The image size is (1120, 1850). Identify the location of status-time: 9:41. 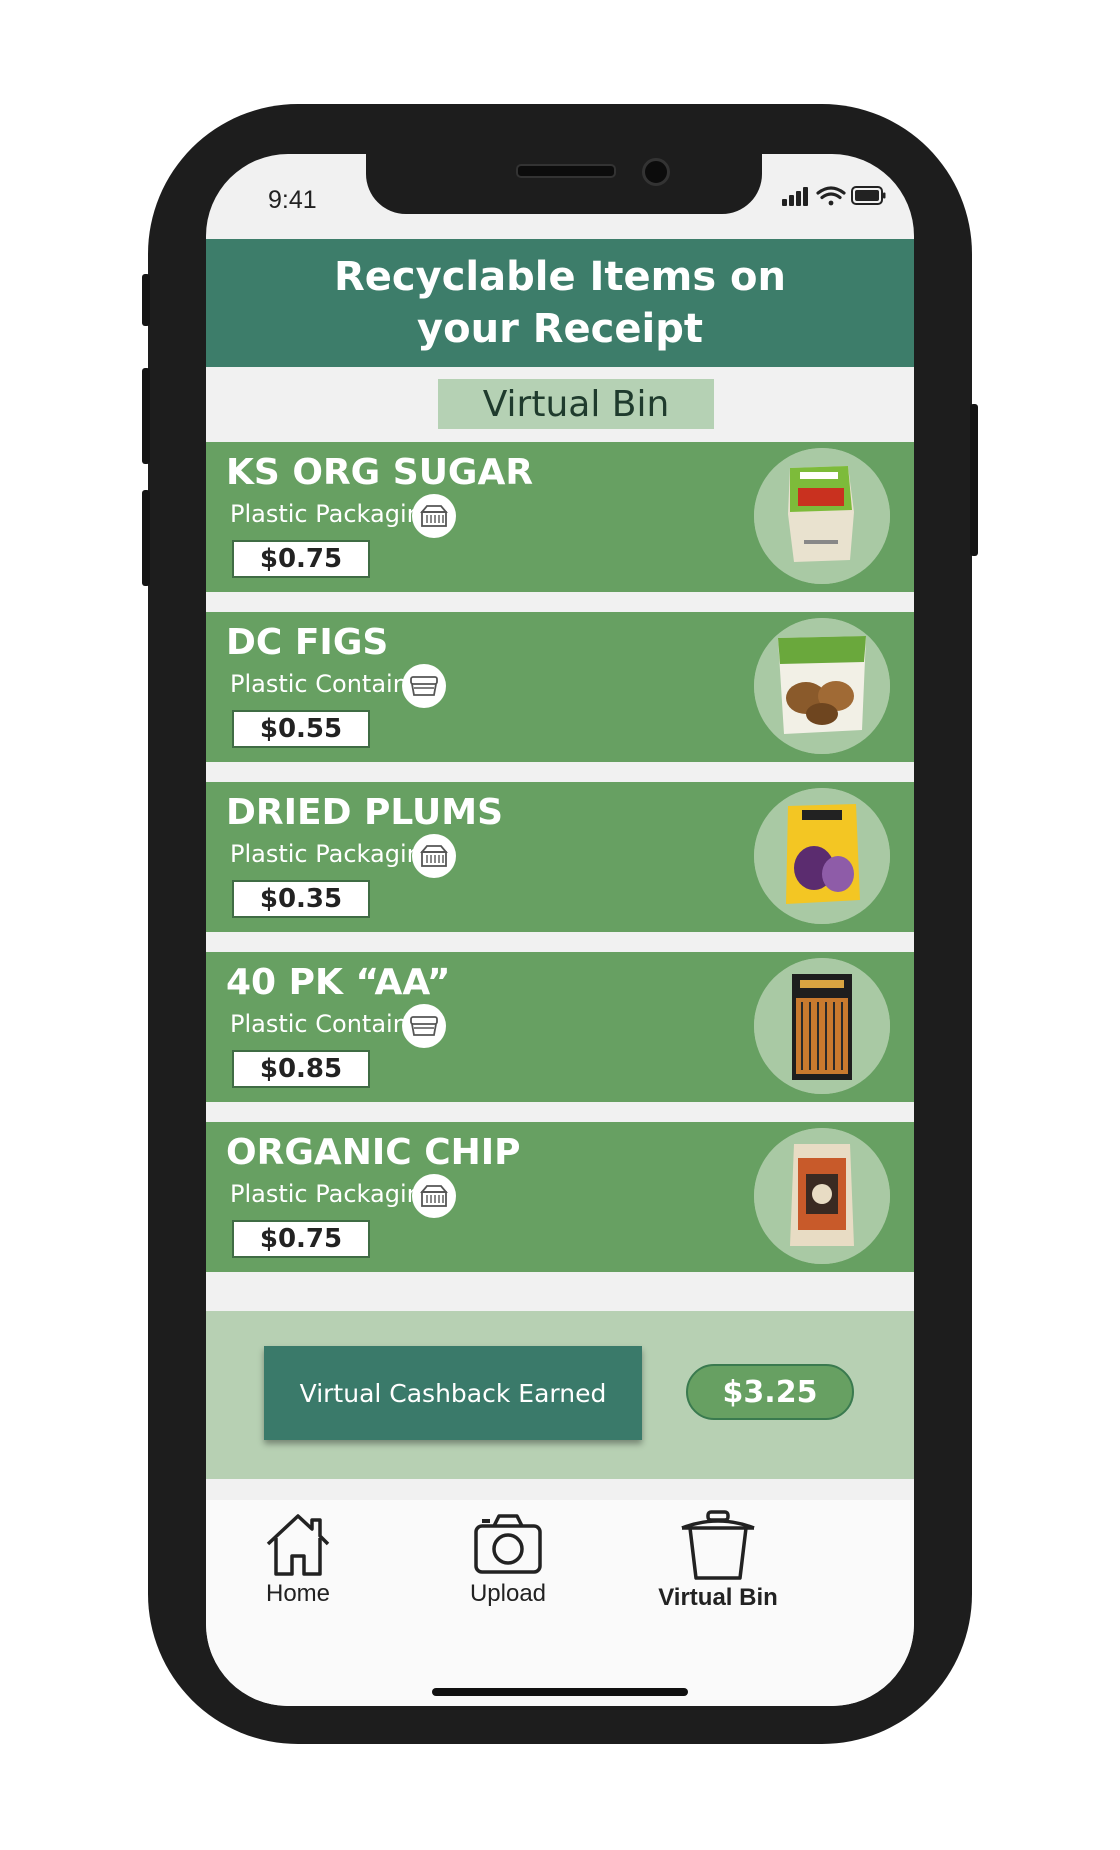
(292, 200).